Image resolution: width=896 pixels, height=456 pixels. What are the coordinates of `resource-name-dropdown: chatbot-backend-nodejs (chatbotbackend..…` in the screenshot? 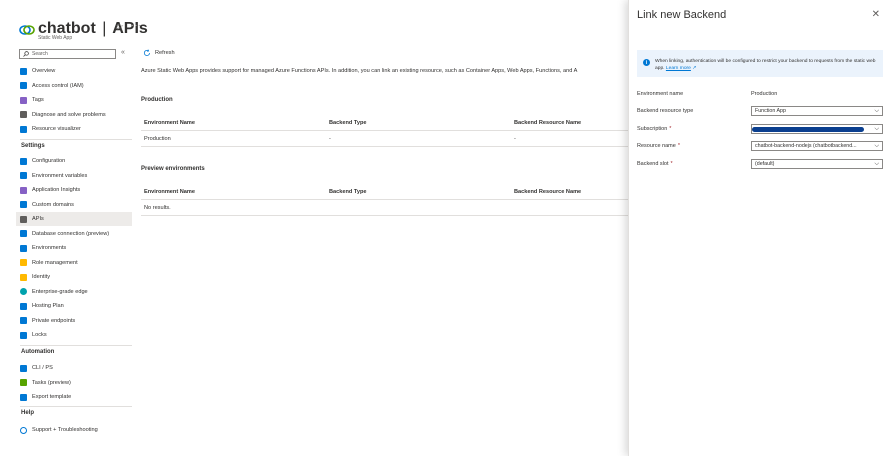 It's located at (817, 146).